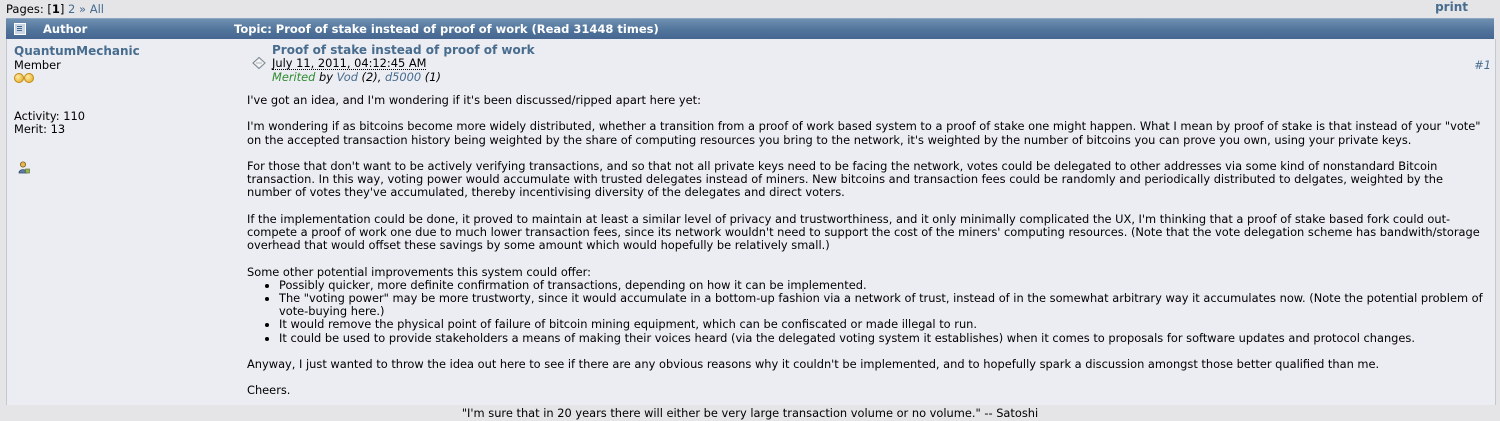  I want to click on poster-merit: Merit: 13, so click(40, 129).